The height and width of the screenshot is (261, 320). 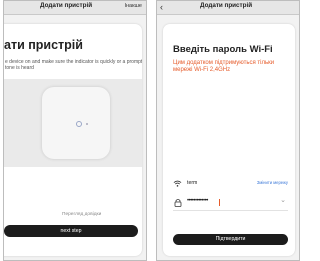 I want to click on top-bar: ‹ Додати пристрій, so click(x=228, y=8).